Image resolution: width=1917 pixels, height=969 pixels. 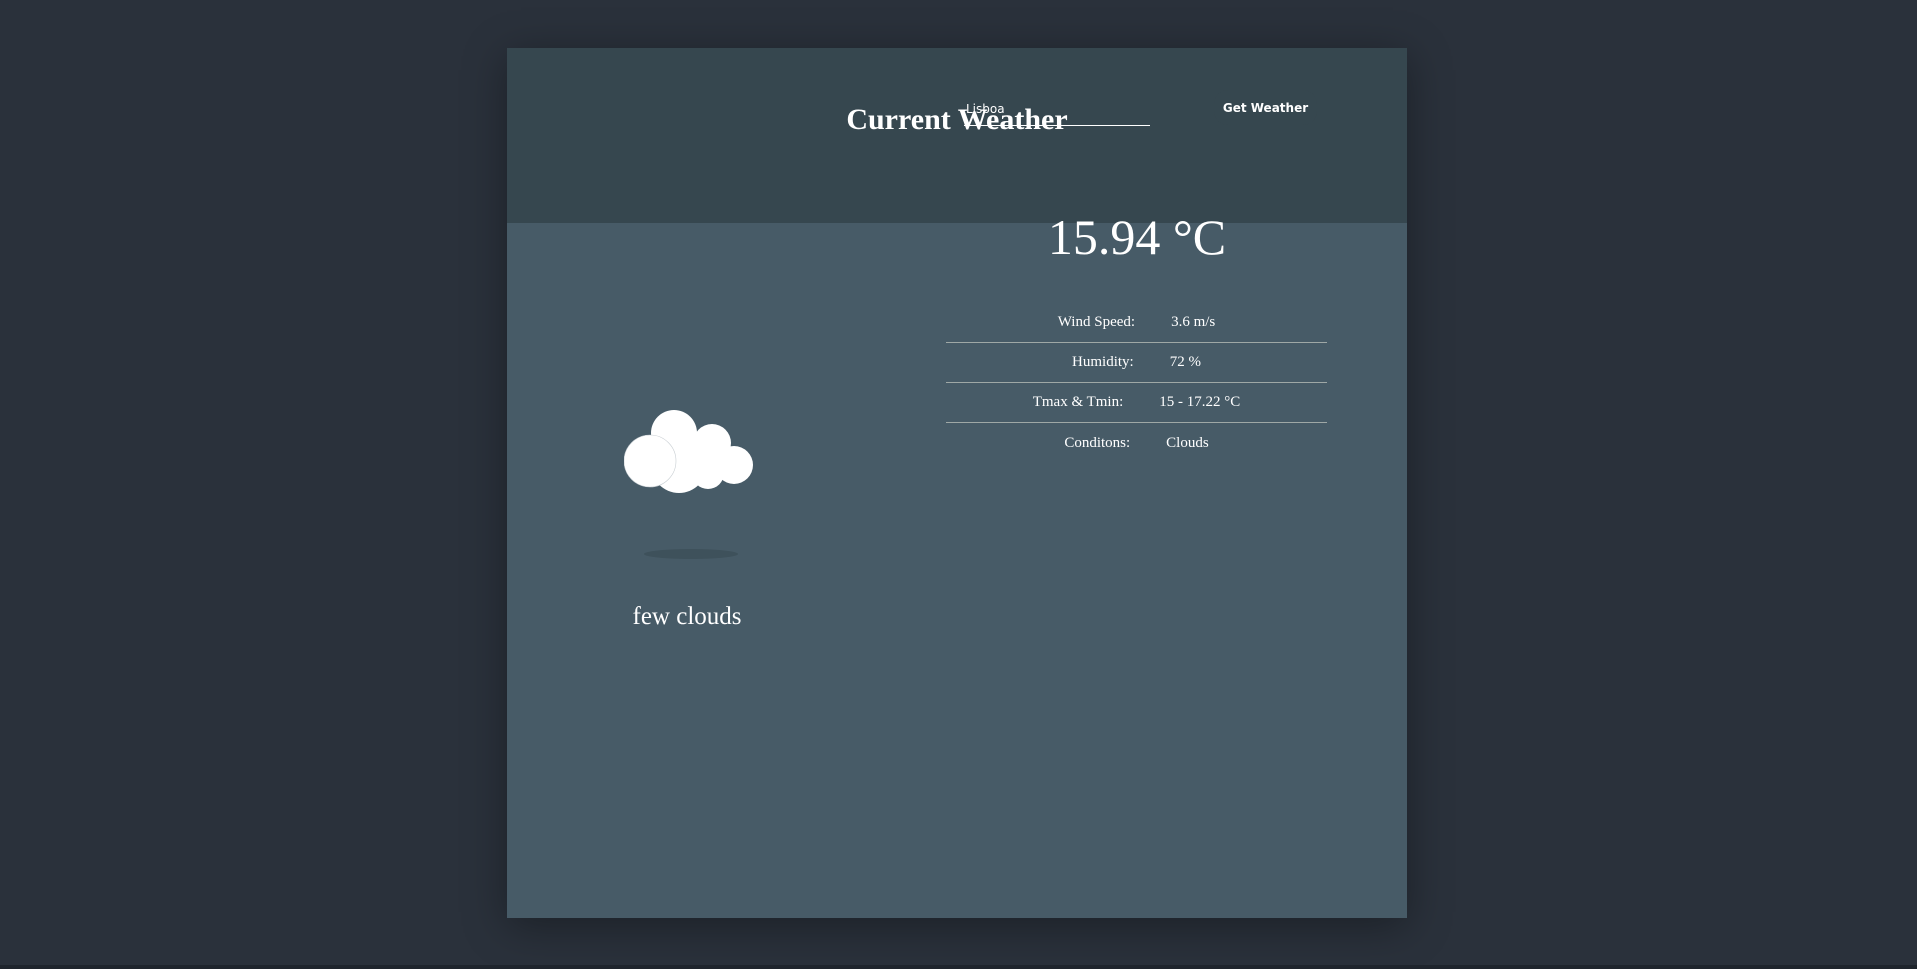 What do you see at coordinates (1136, 403) in the screenshot?
I see `stat-row-temp-range: Tmax & Tmin: 15 - 17.22 °C` at bounding box center [1136, 403].